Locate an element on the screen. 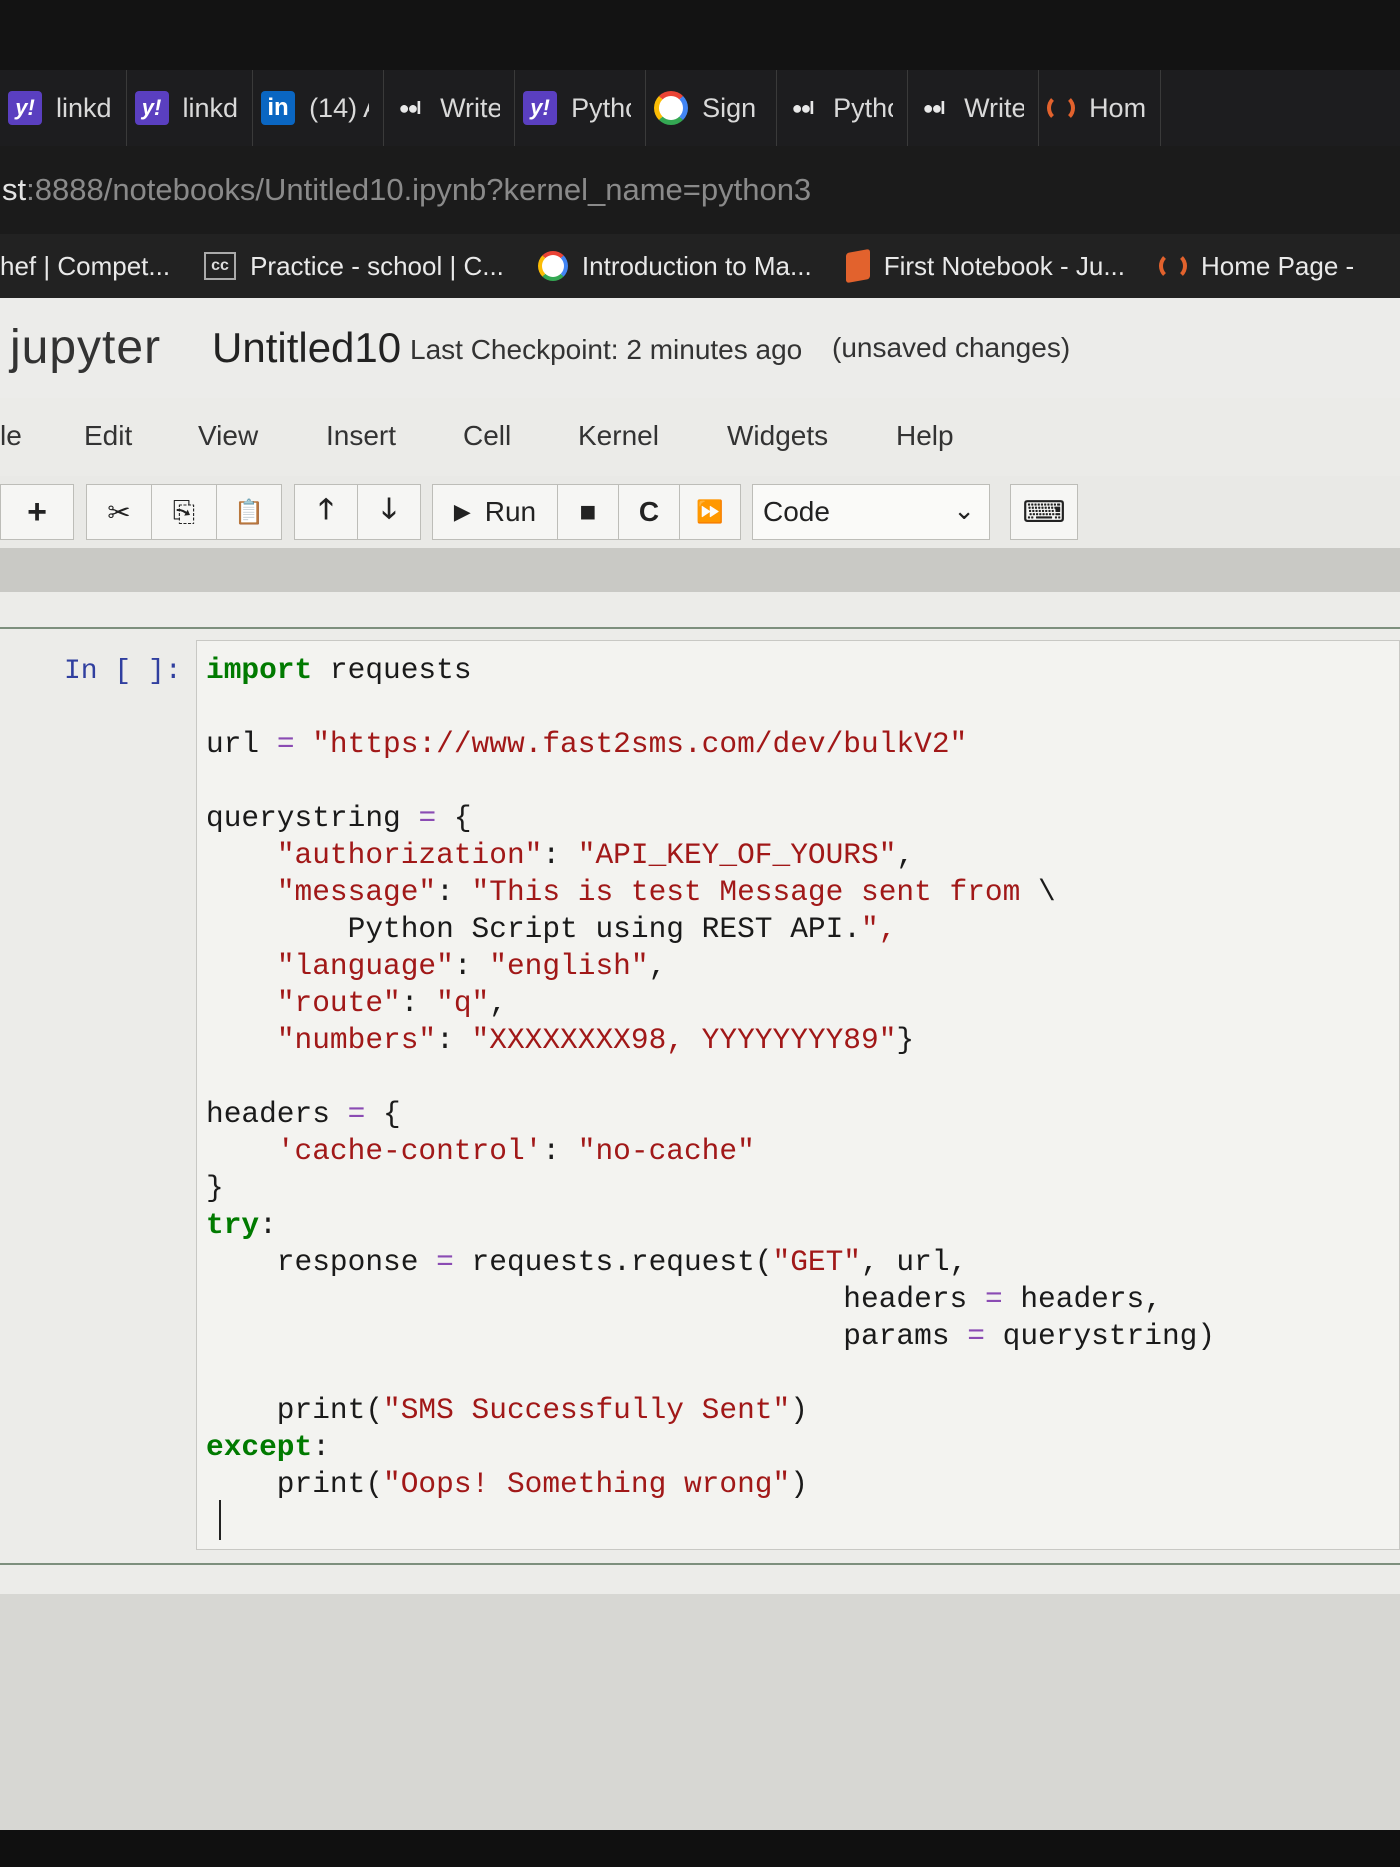  code-line: params = querystring) is located at coordinates (711, 1336).